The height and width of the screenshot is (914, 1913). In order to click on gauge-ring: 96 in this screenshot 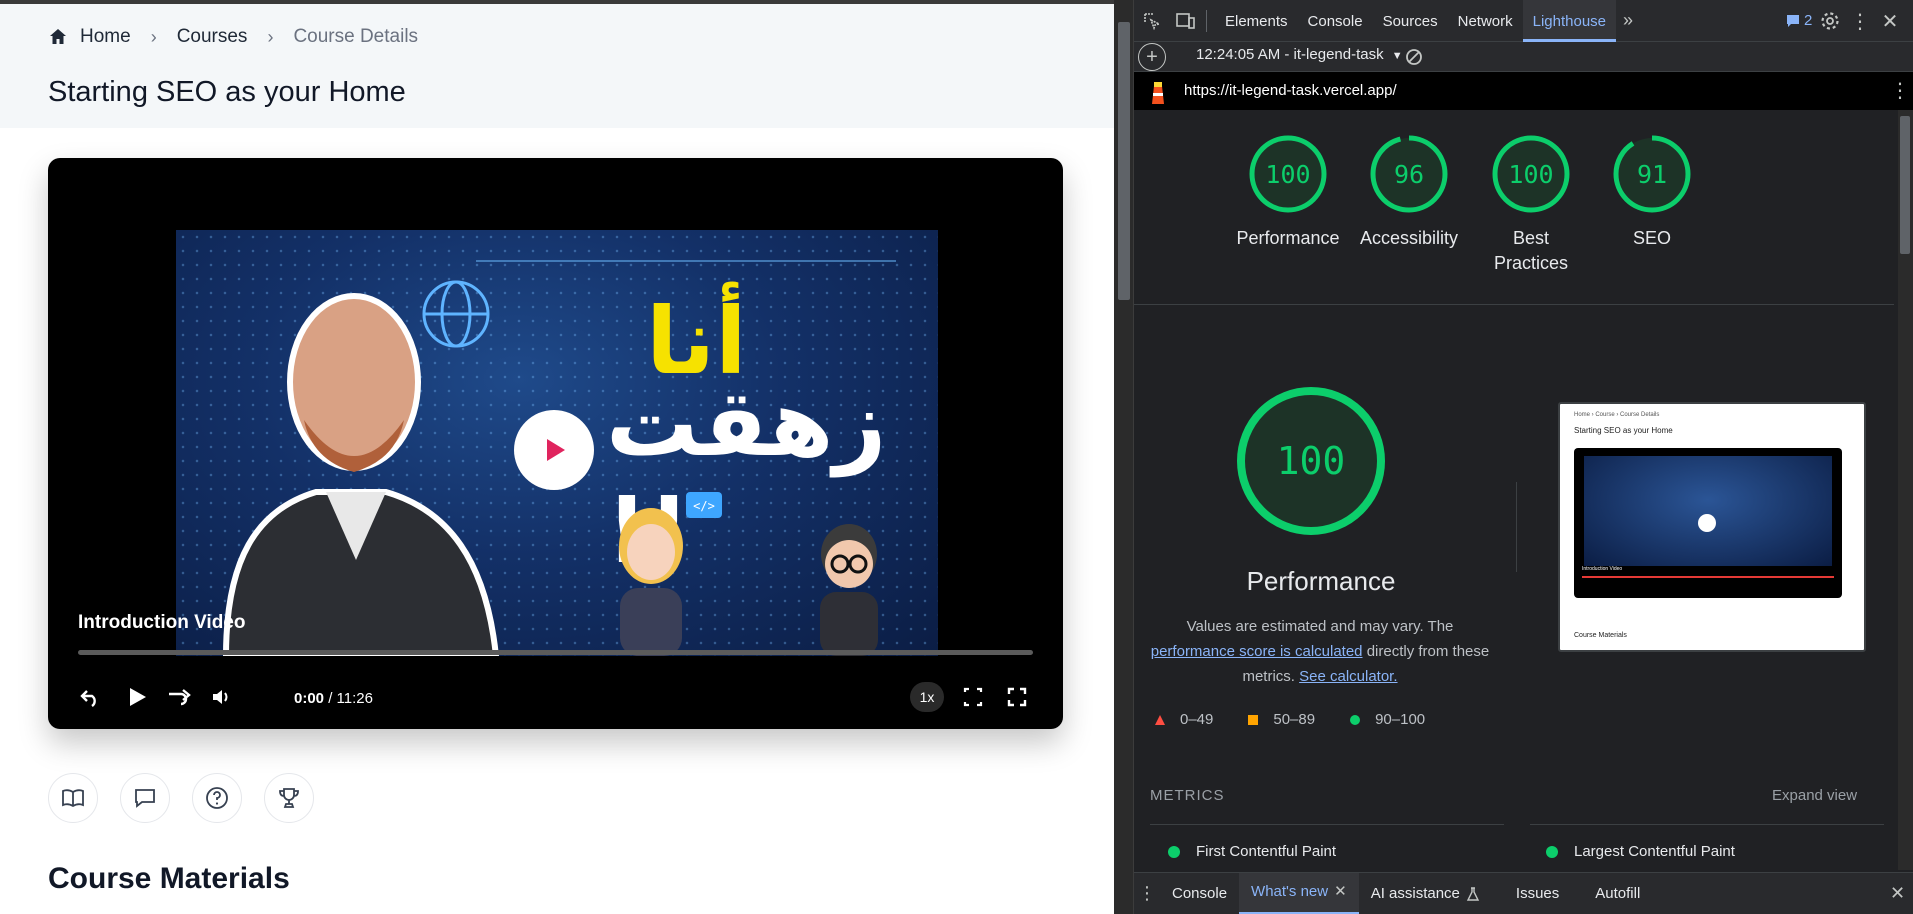, I will do `click(1409, 174)`.